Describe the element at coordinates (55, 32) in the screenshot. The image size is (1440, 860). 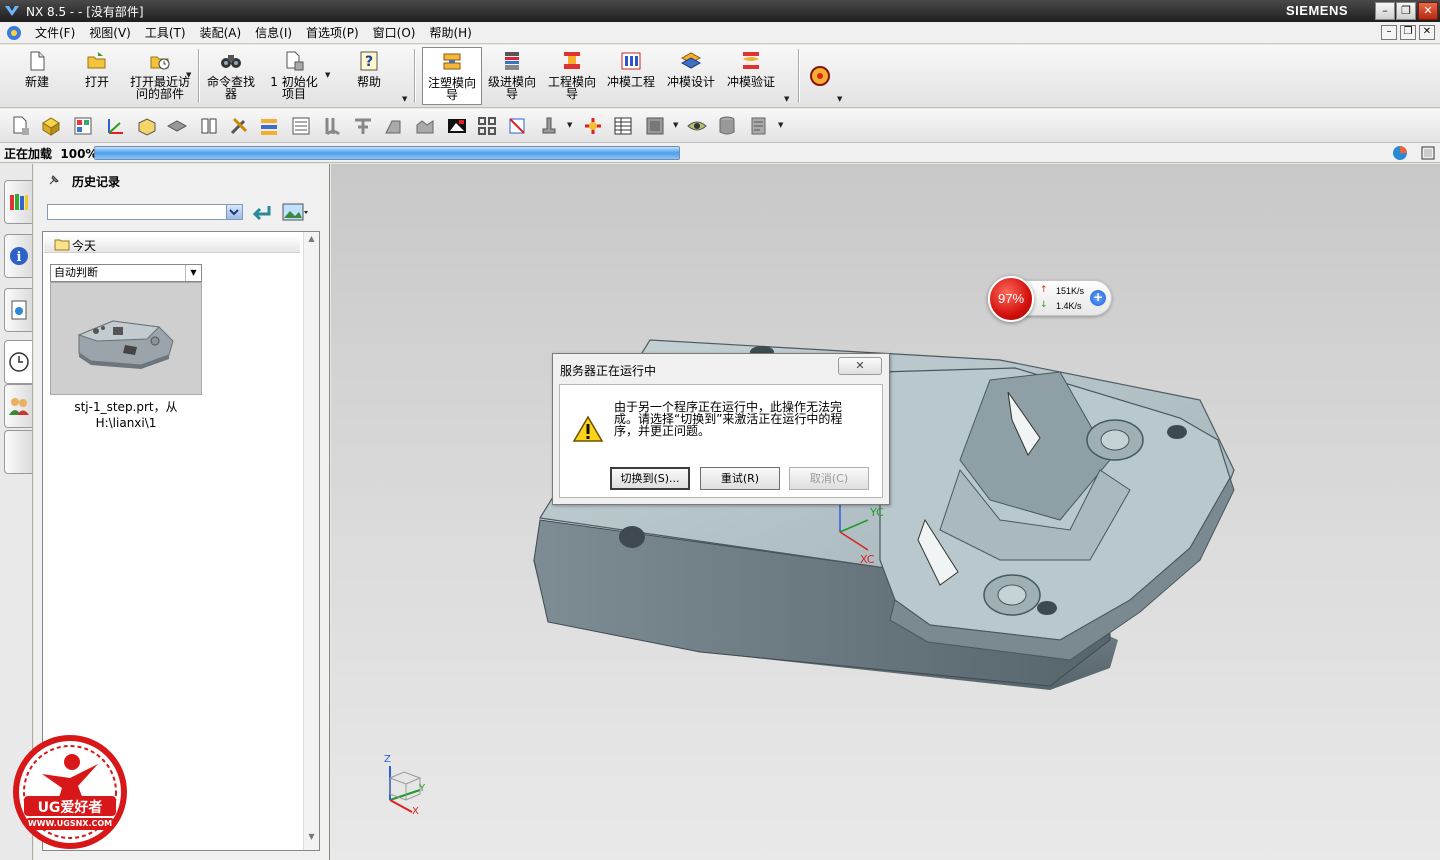
I see `menu-file: 文件(F)` at that location.